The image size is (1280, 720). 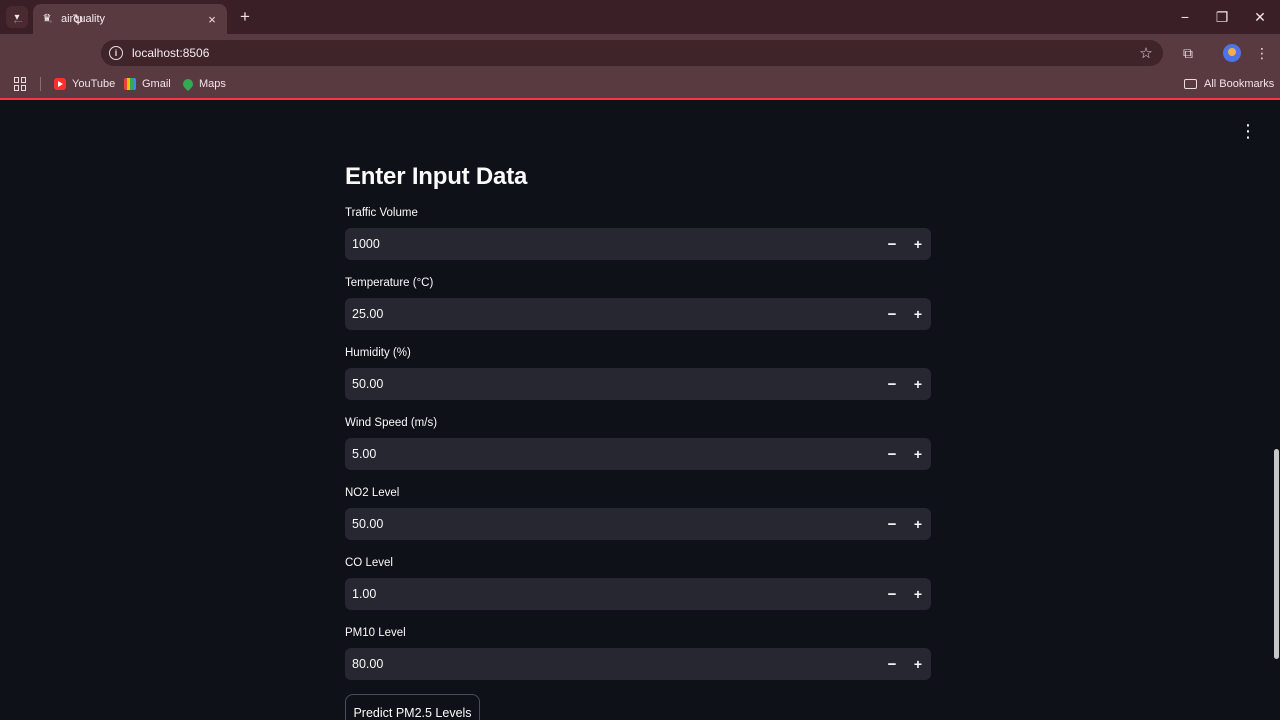 What do you see at coordinates (1185, 17) in the screenshot?
I see `minimize-window-button: −` at bounding box center [1185, 17].